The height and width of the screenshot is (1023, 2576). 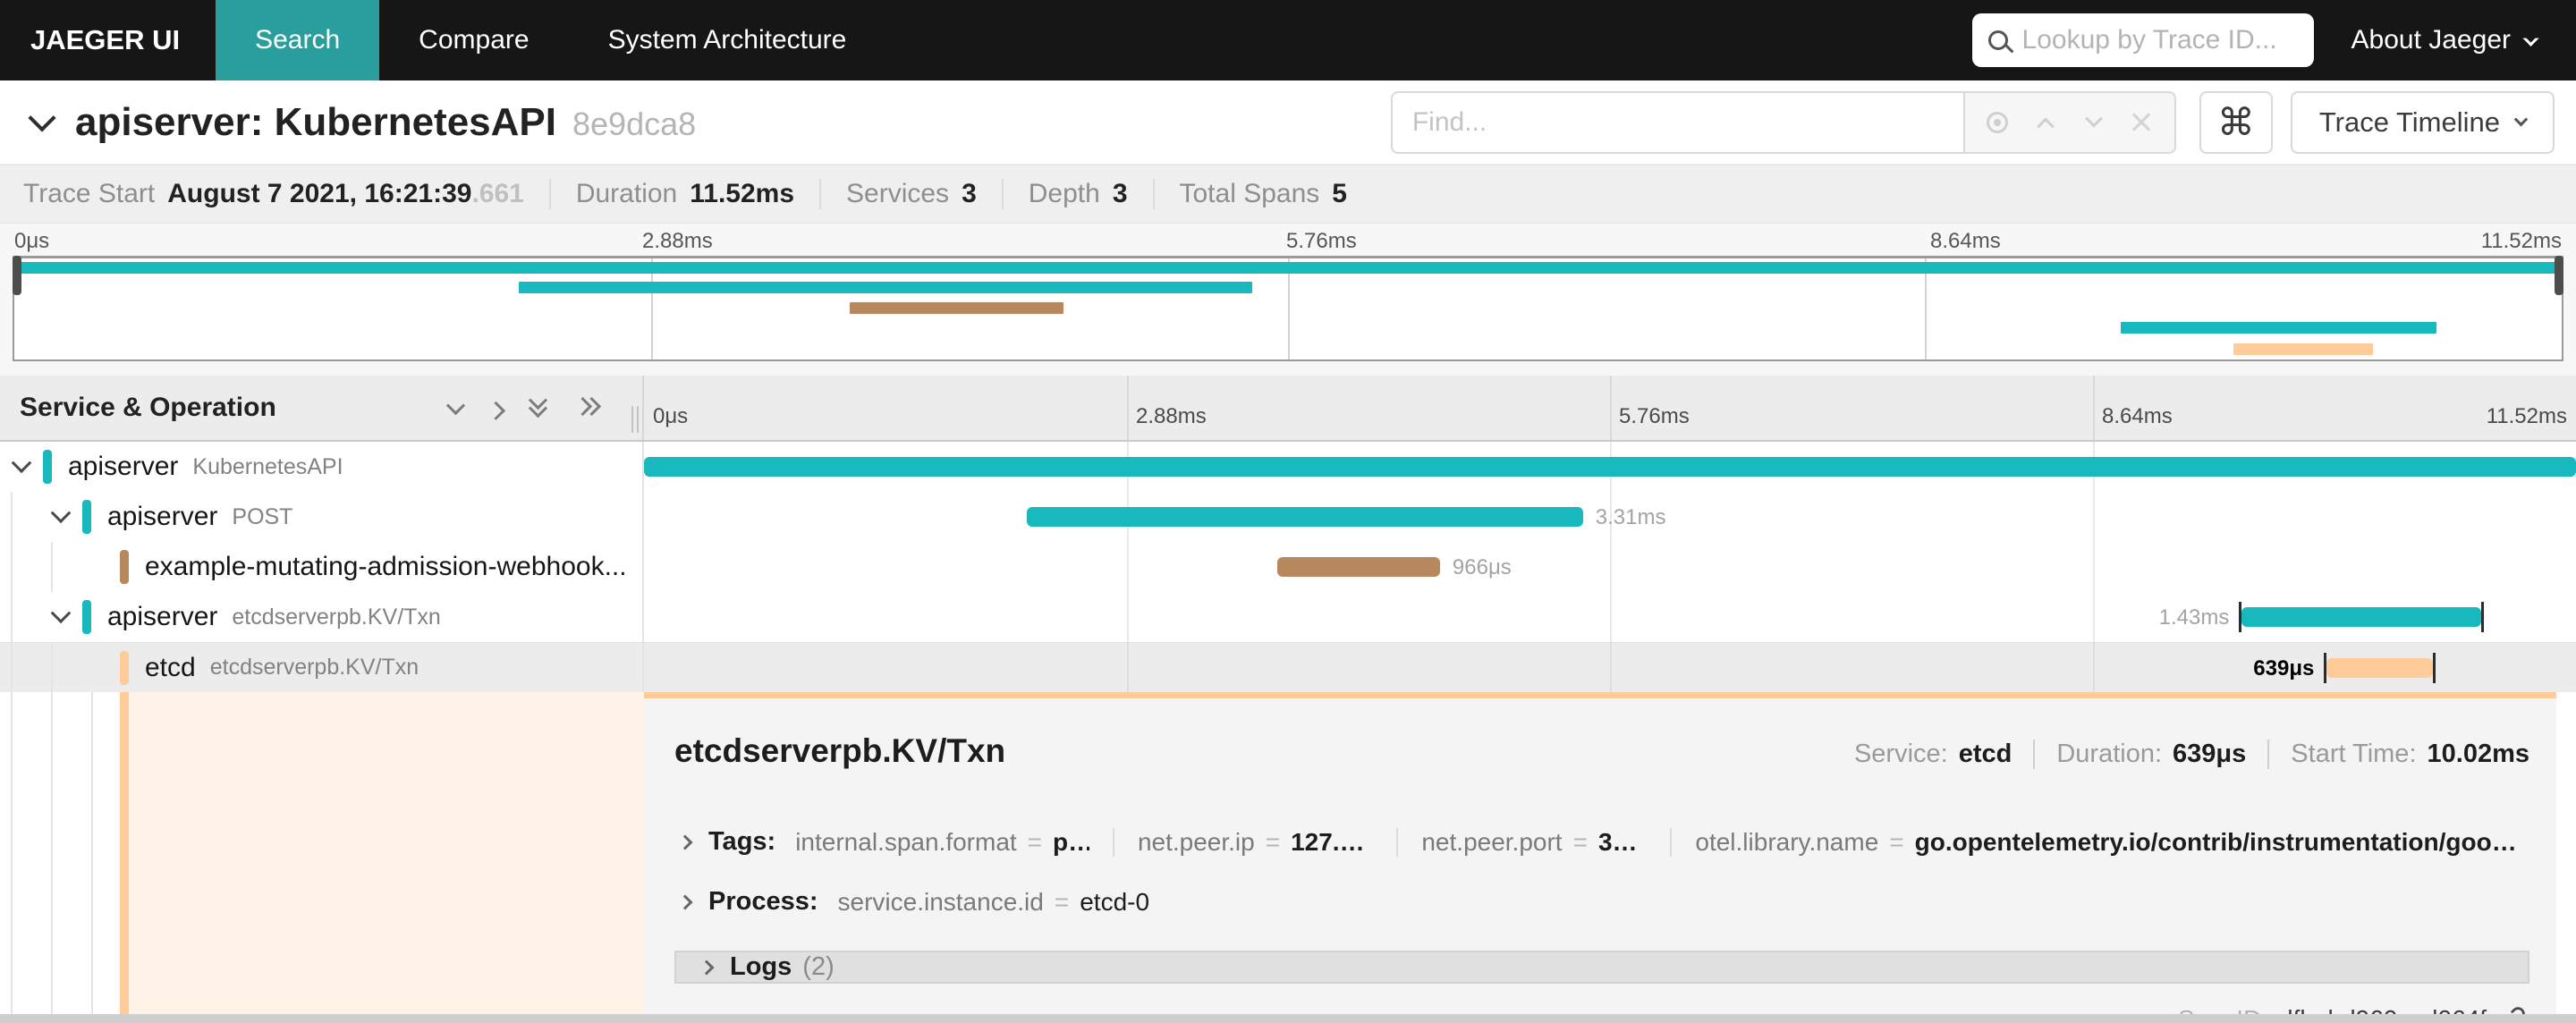 What do you see at coordinates (1610, 408) in the screenshot?
I see `timeline-ticks-header: 0μs 2.88ms 5.76ms 8.64ms 11.52ms` at bounding box center [1610, 408].